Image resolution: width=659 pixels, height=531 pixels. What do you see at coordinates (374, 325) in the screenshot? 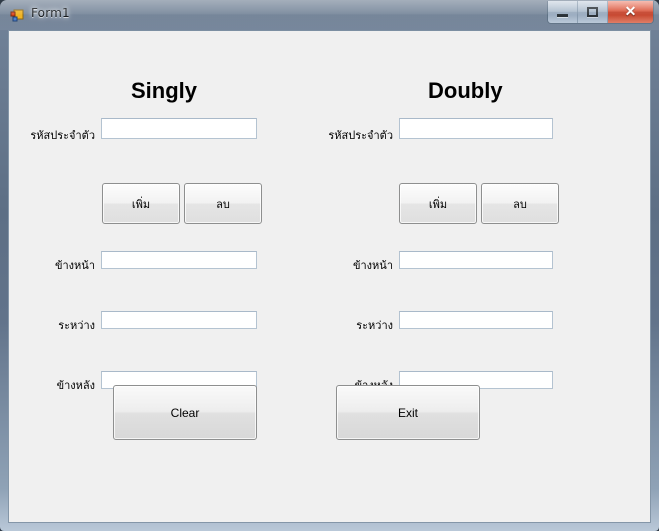
I see `doubly-between-label: ระหว่าง` at bounding box center [374, 325].